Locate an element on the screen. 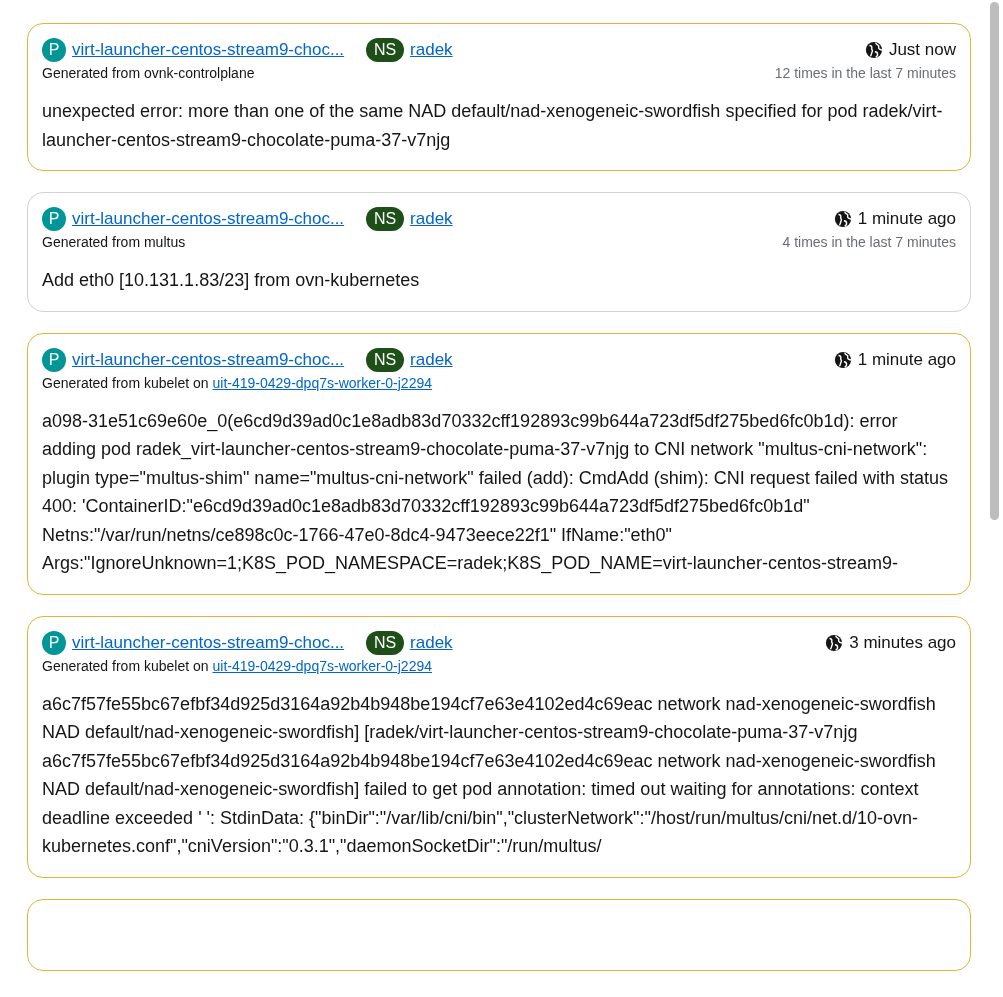 This screenshot has width=1003, height=997. event-time: 3 minutes ago is located at coordinates (902, 642).